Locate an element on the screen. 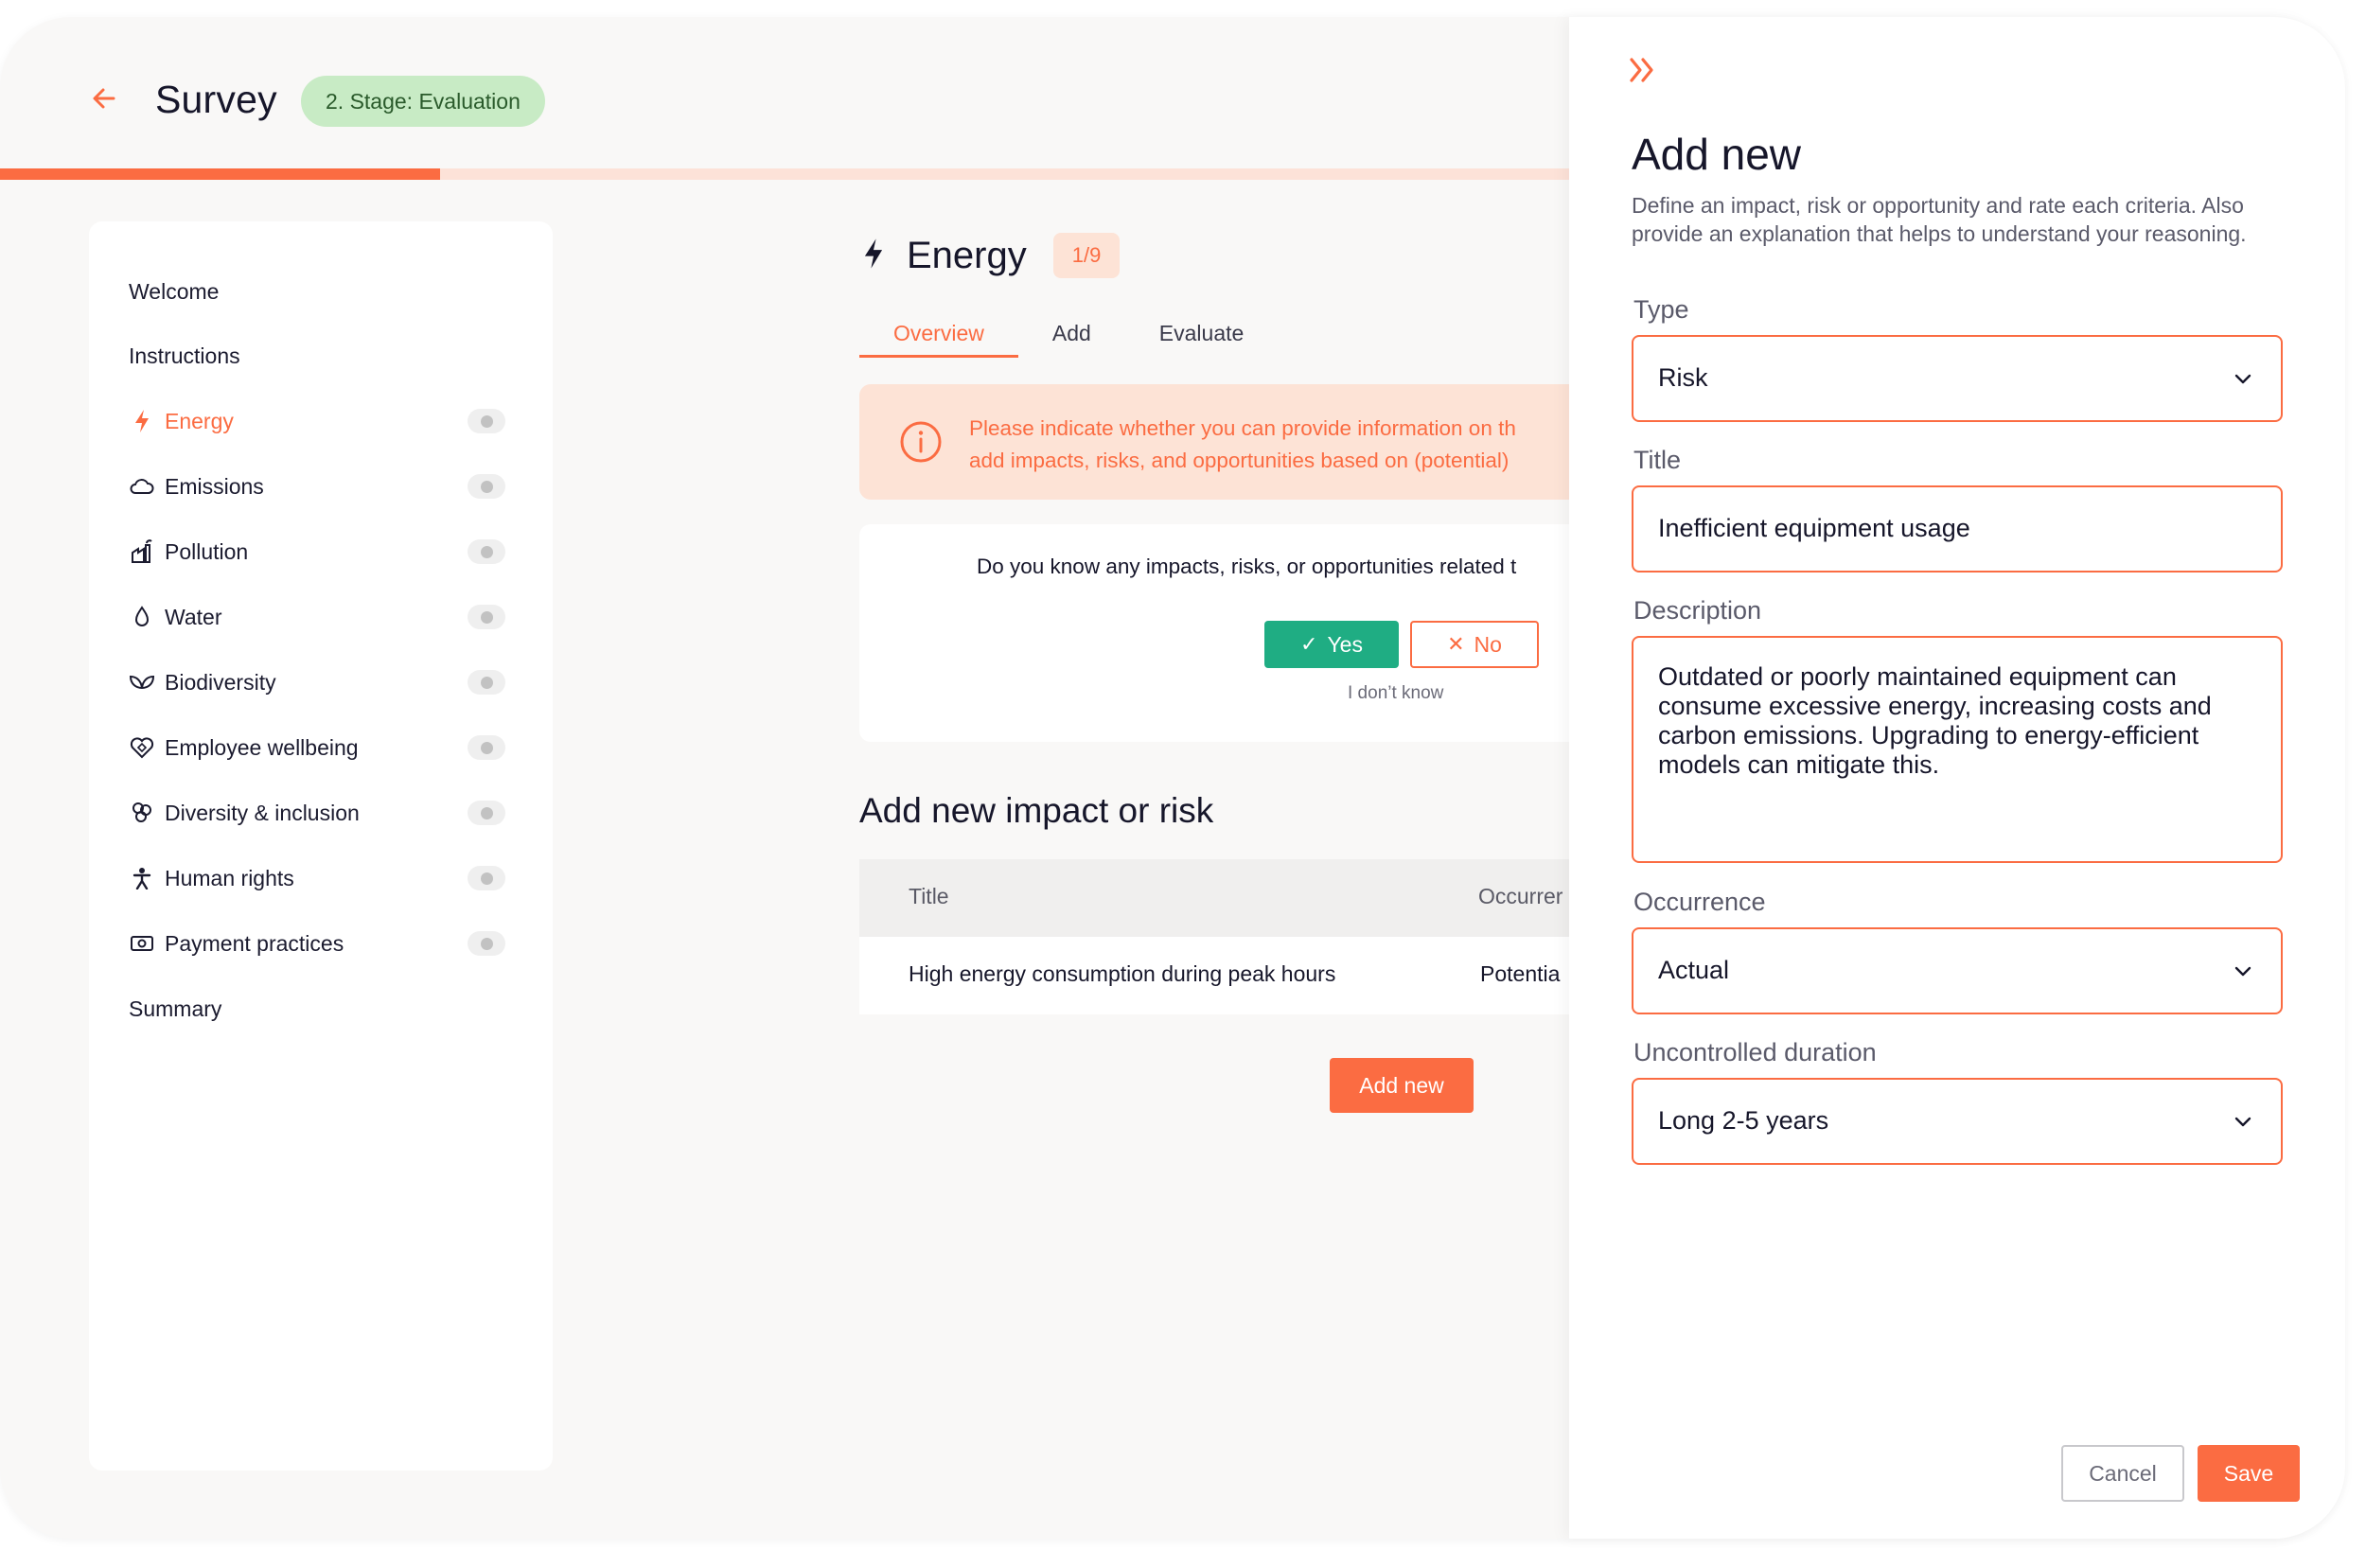  sidebar-item-human-rights: Human rights is located at coordinates (211, 878).